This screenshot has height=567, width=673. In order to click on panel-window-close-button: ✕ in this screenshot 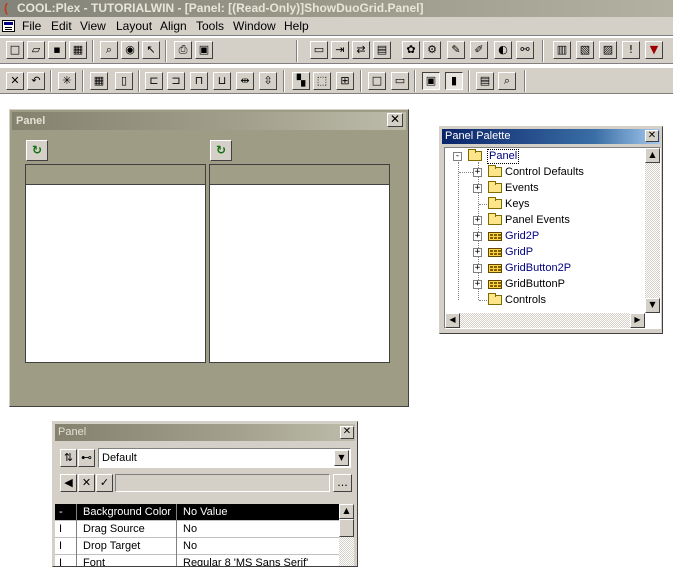, I will do `click(395, 120)`.